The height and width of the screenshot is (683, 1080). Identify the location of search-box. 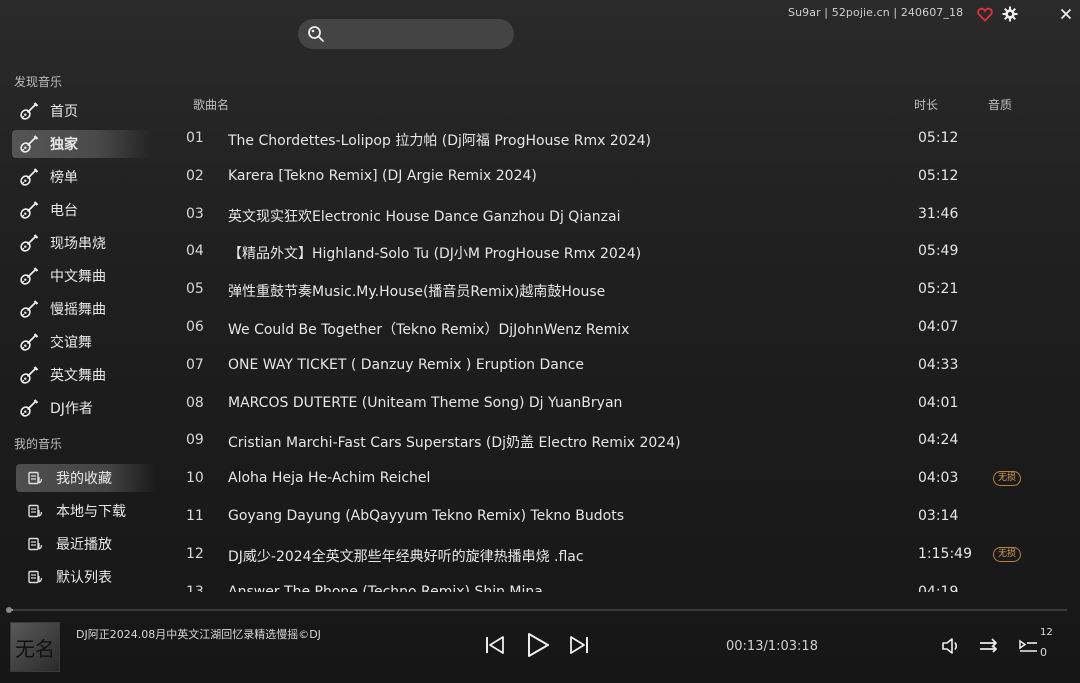
(406, 34).